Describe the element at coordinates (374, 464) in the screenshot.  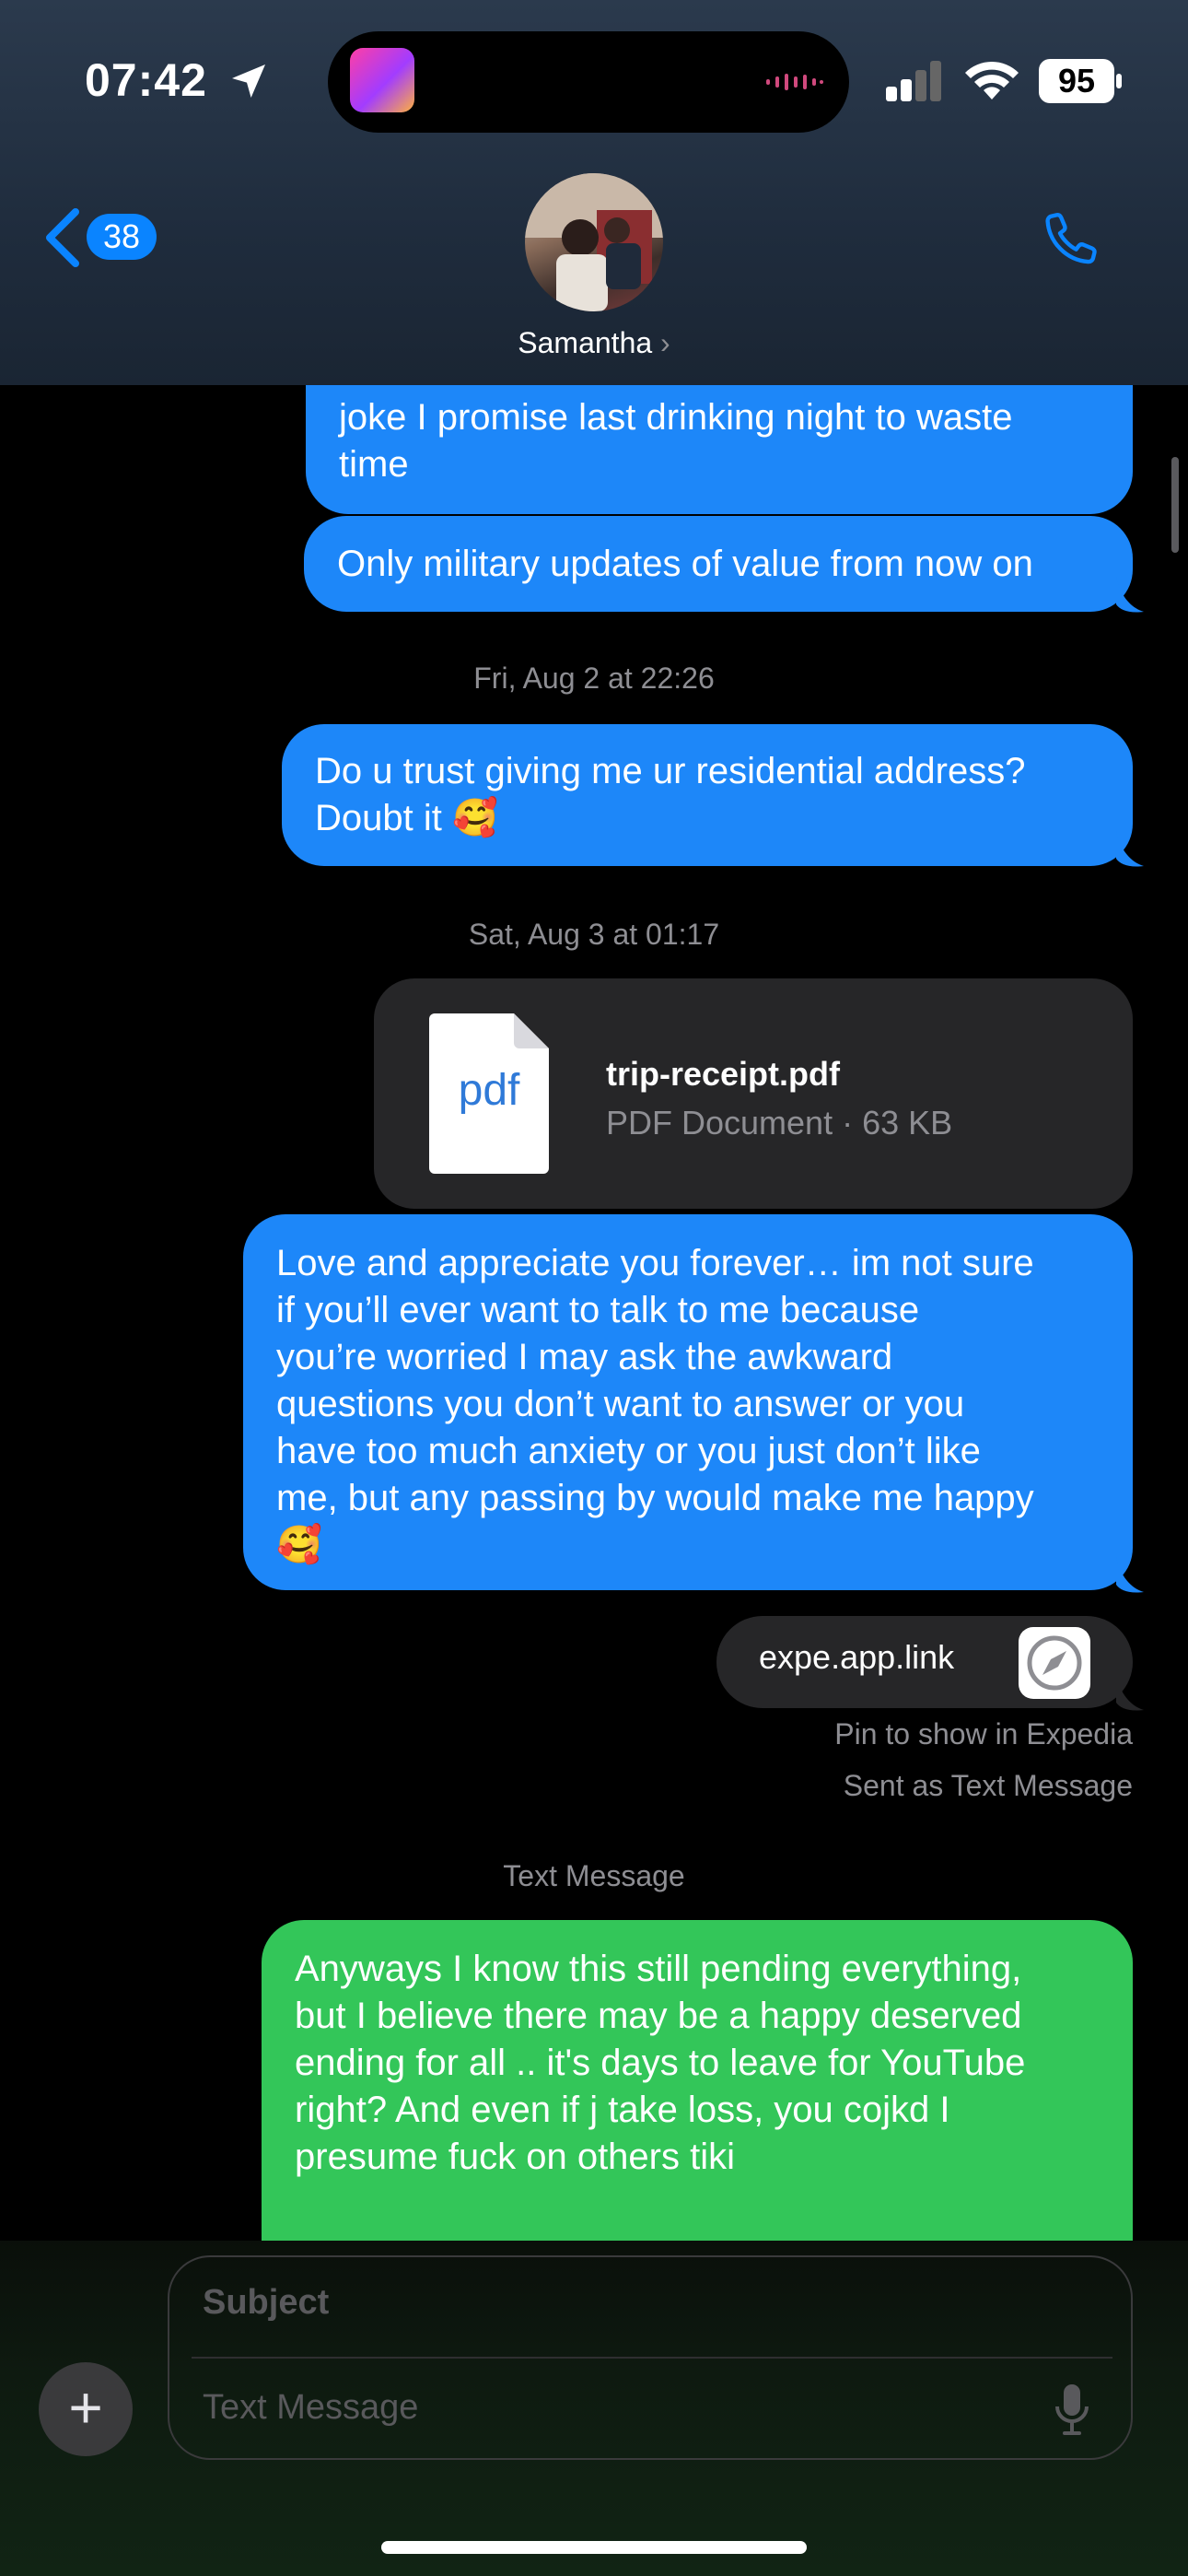
I see `message-text: time` at that location.